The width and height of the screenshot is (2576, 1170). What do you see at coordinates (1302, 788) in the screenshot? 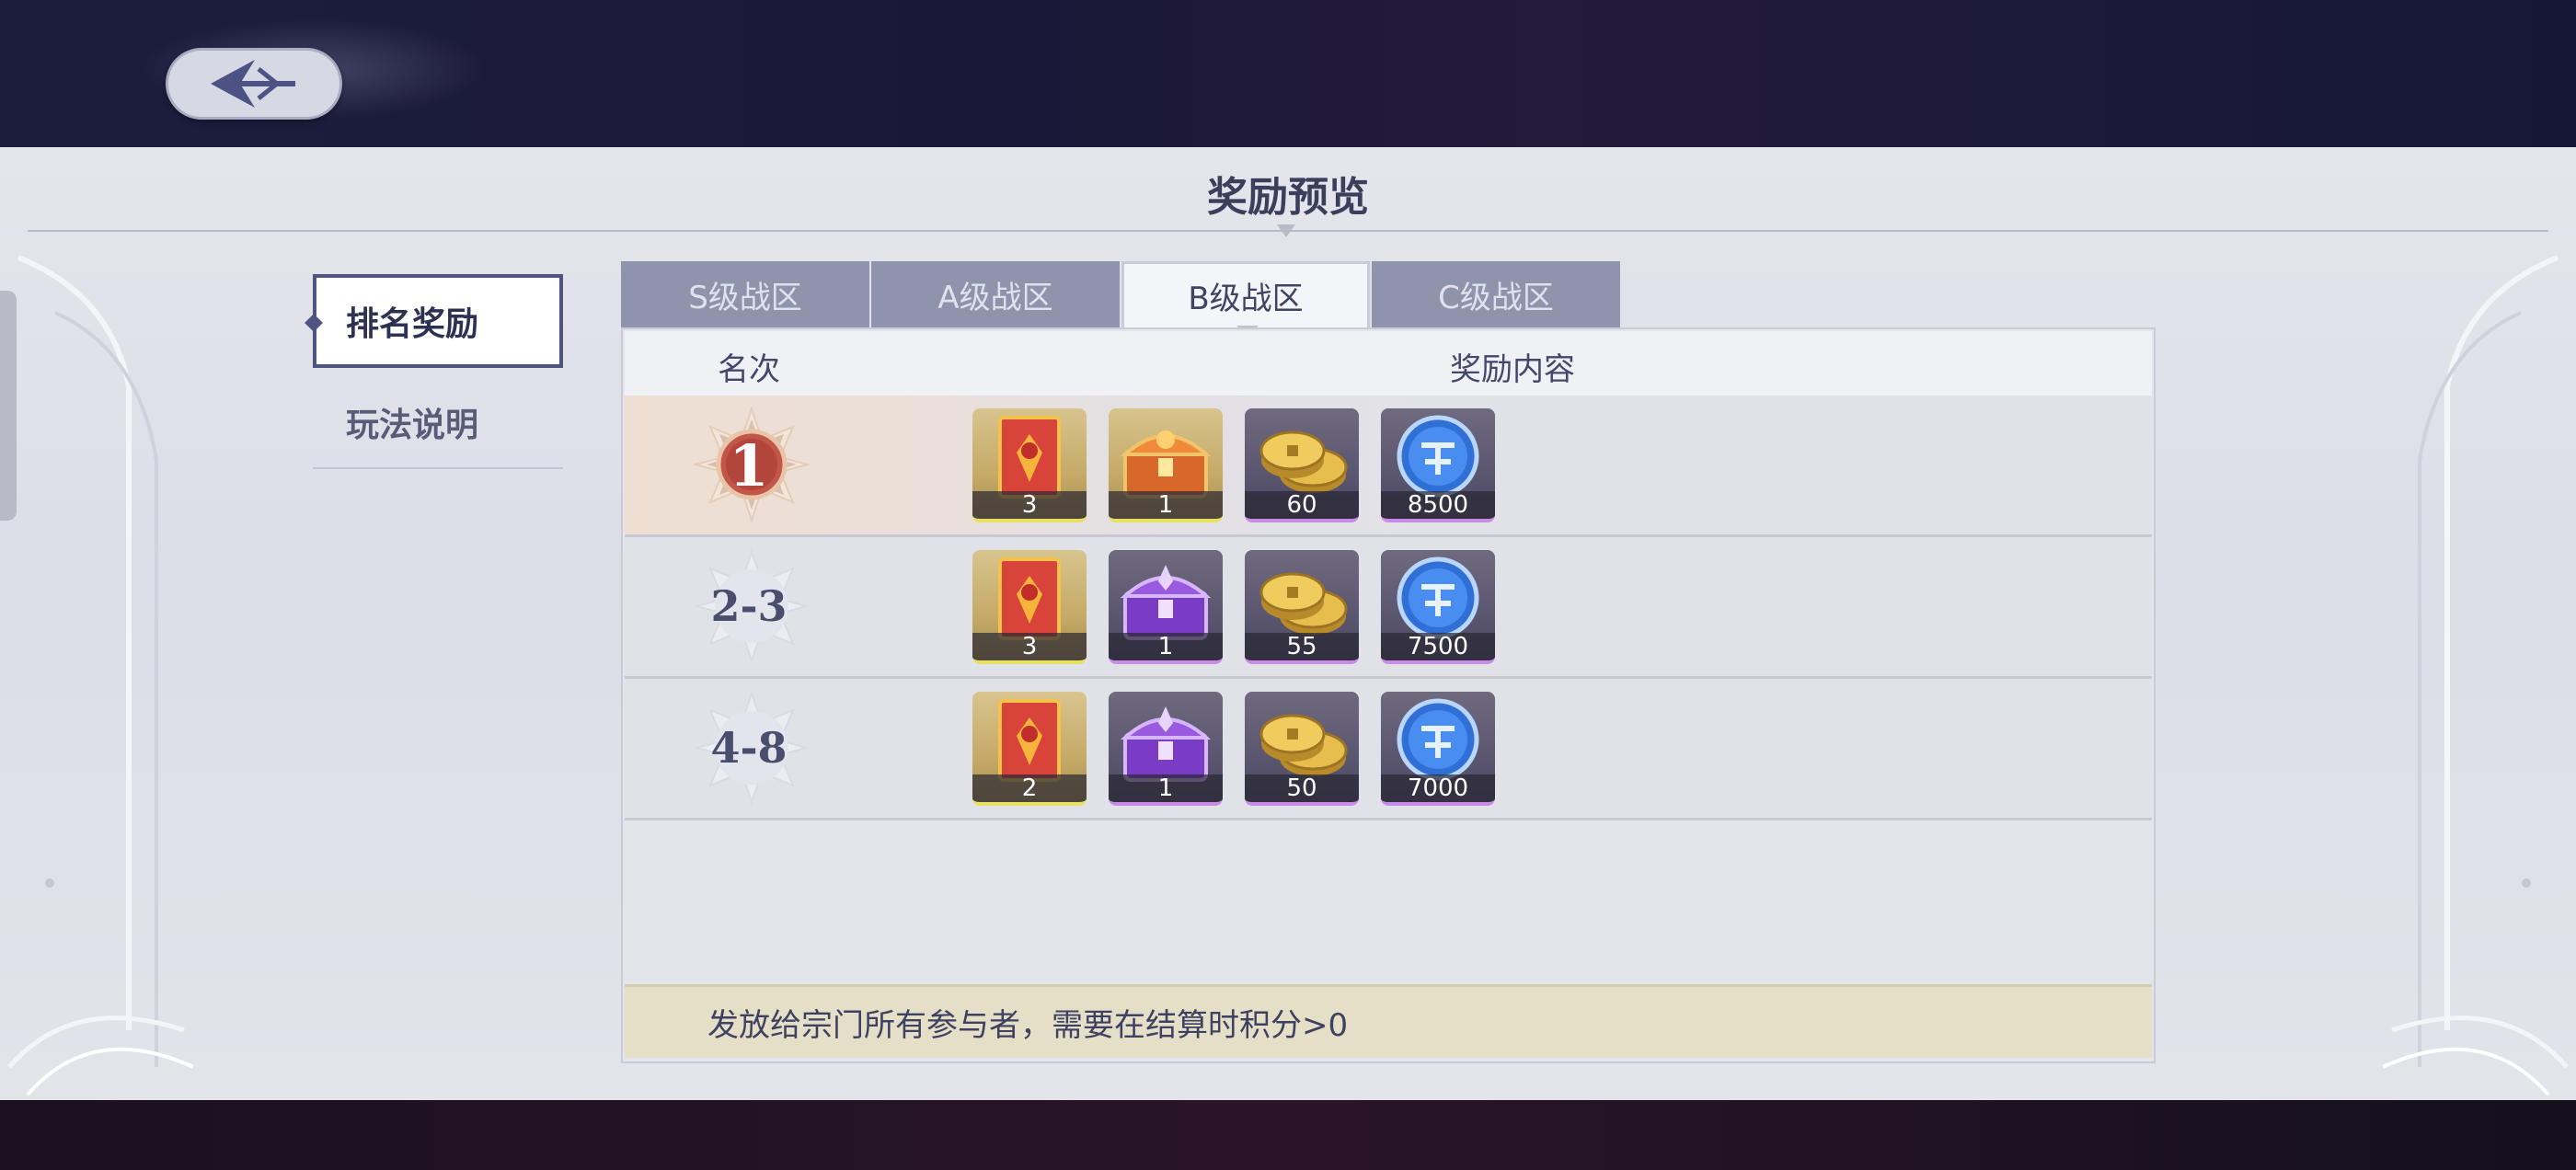
I see `reward-count: 50` at bounding box center [1302, 788].